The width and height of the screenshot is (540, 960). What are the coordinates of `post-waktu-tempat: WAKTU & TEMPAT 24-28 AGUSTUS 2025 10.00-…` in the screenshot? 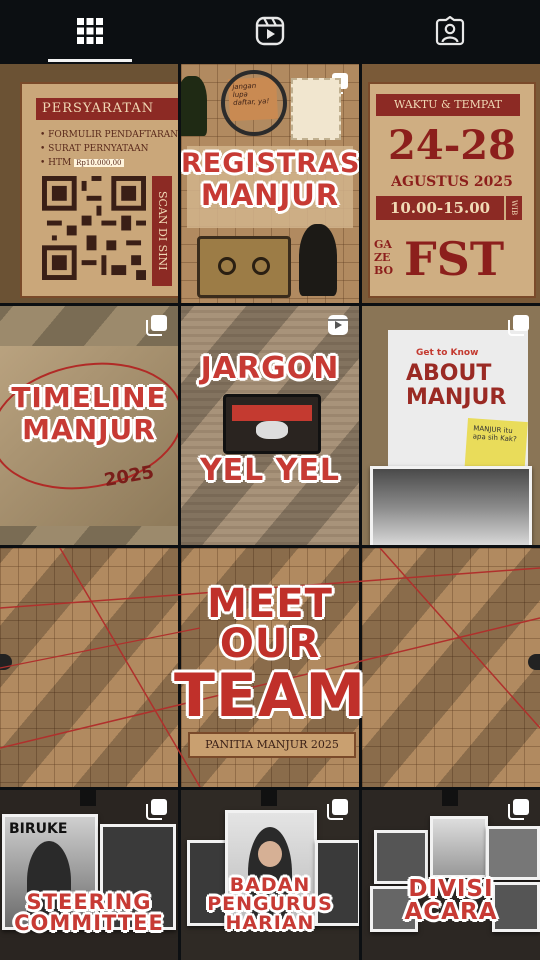 It's located at (451, 183).